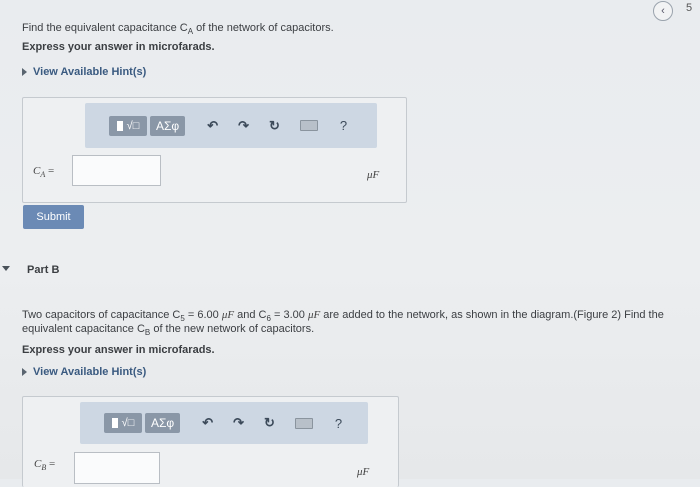 The image size is (700, 487). Describe the element at coordinates (373, 175) in the screenshot. I see `part-a-unit: μF` at that location.